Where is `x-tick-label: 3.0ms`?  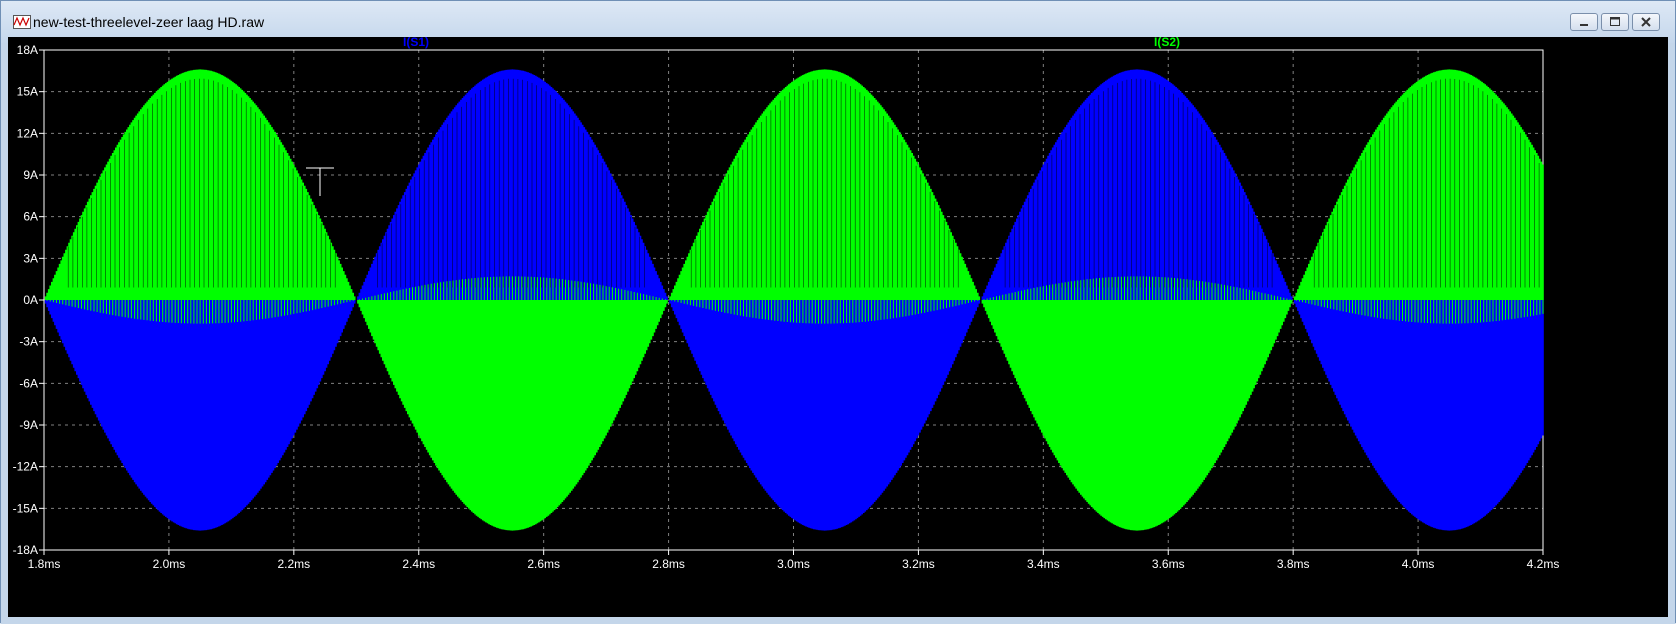
x-tick-label: 3.0ms is located at coordinates (793, 564).